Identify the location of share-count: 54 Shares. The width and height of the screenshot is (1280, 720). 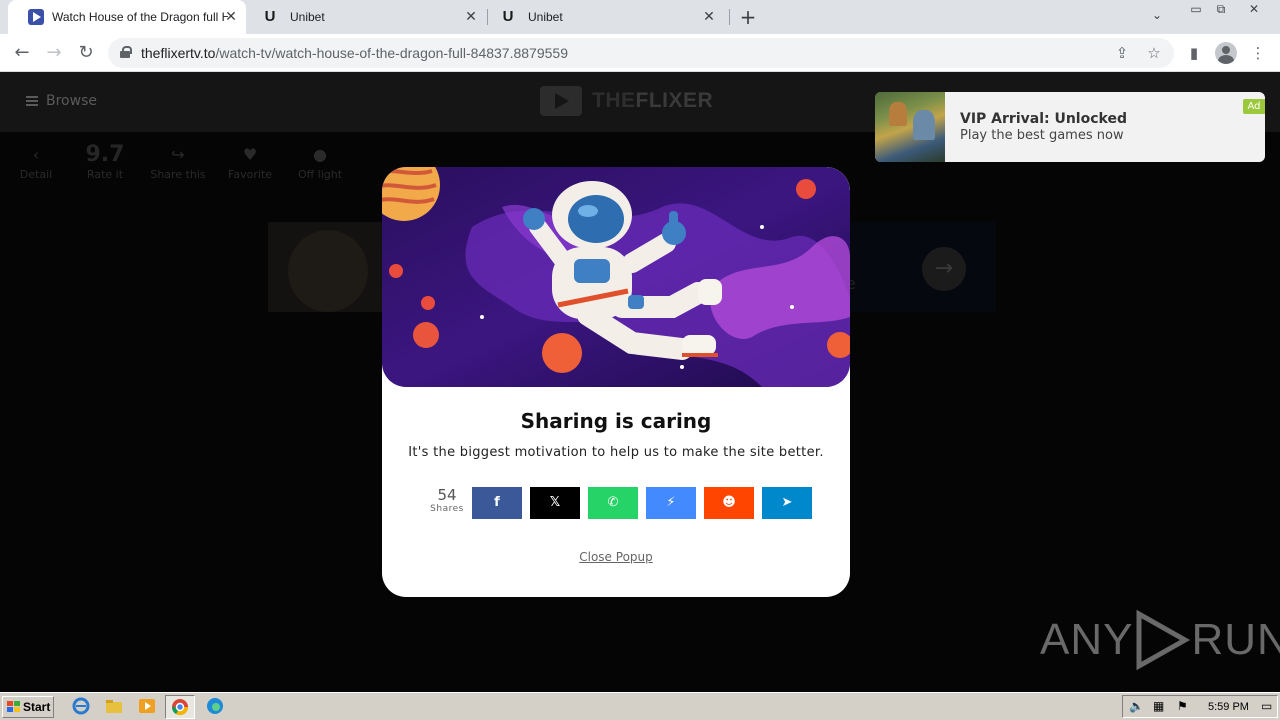
(447, 500).